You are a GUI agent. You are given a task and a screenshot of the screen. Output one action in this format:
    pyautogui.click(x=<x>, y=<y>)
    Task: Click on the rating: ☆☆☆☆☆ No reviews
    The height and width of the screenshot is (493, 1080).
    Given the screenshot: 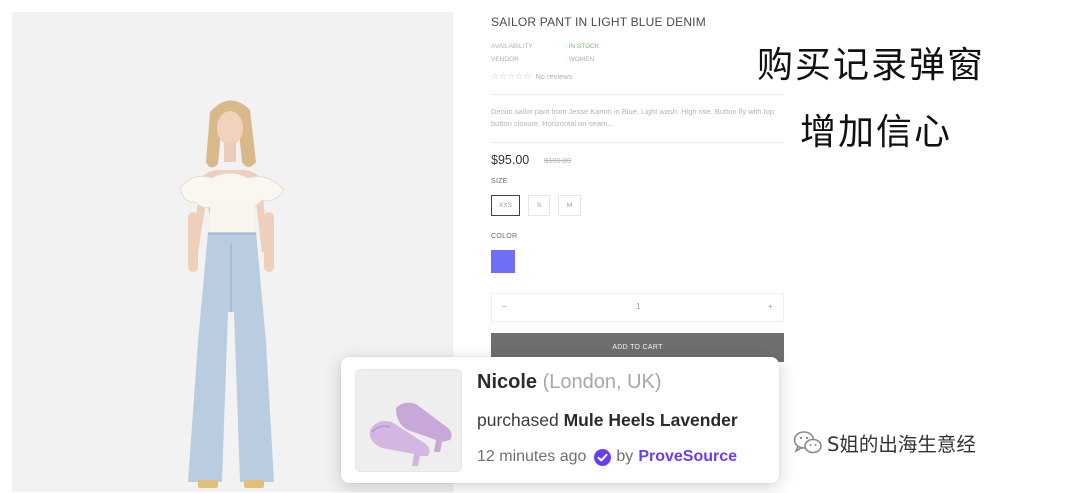 What is the action you would take?
    pyautogui.click(x=531, y=76)
    